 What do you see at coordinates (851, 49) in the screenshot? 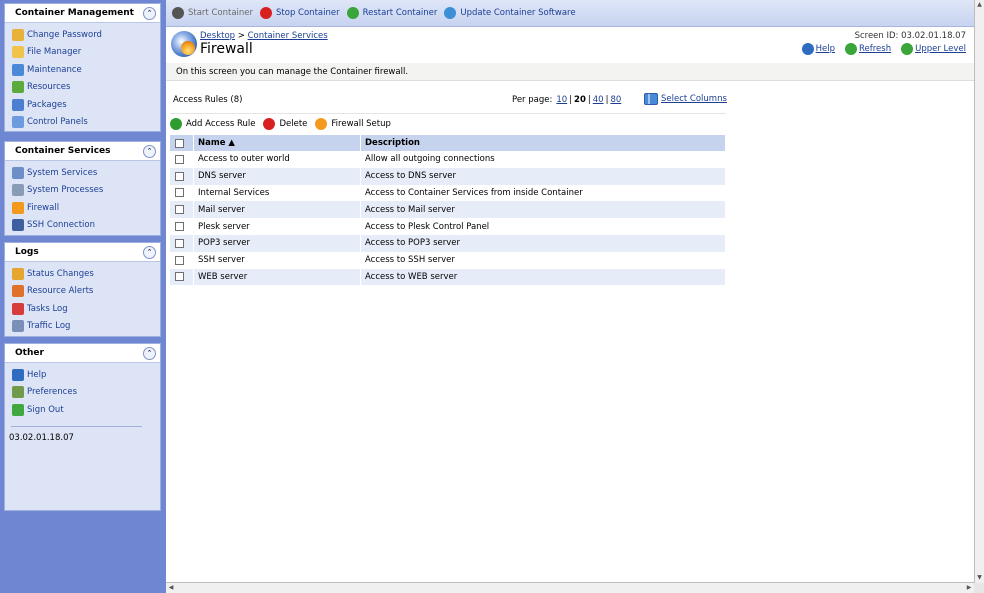
I see `refresh-icon` at bounding box center [851, 49].